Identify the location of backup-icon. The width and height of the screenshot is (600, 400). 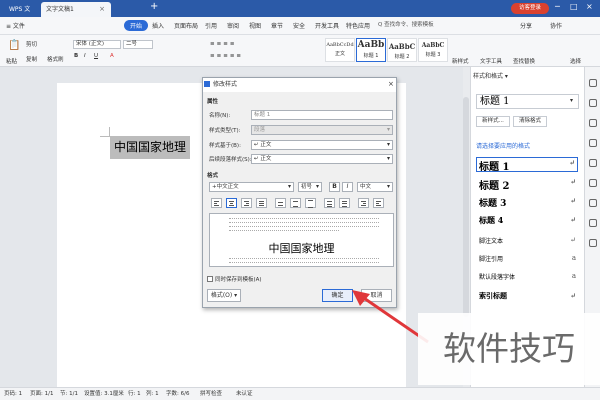
(593, 183).